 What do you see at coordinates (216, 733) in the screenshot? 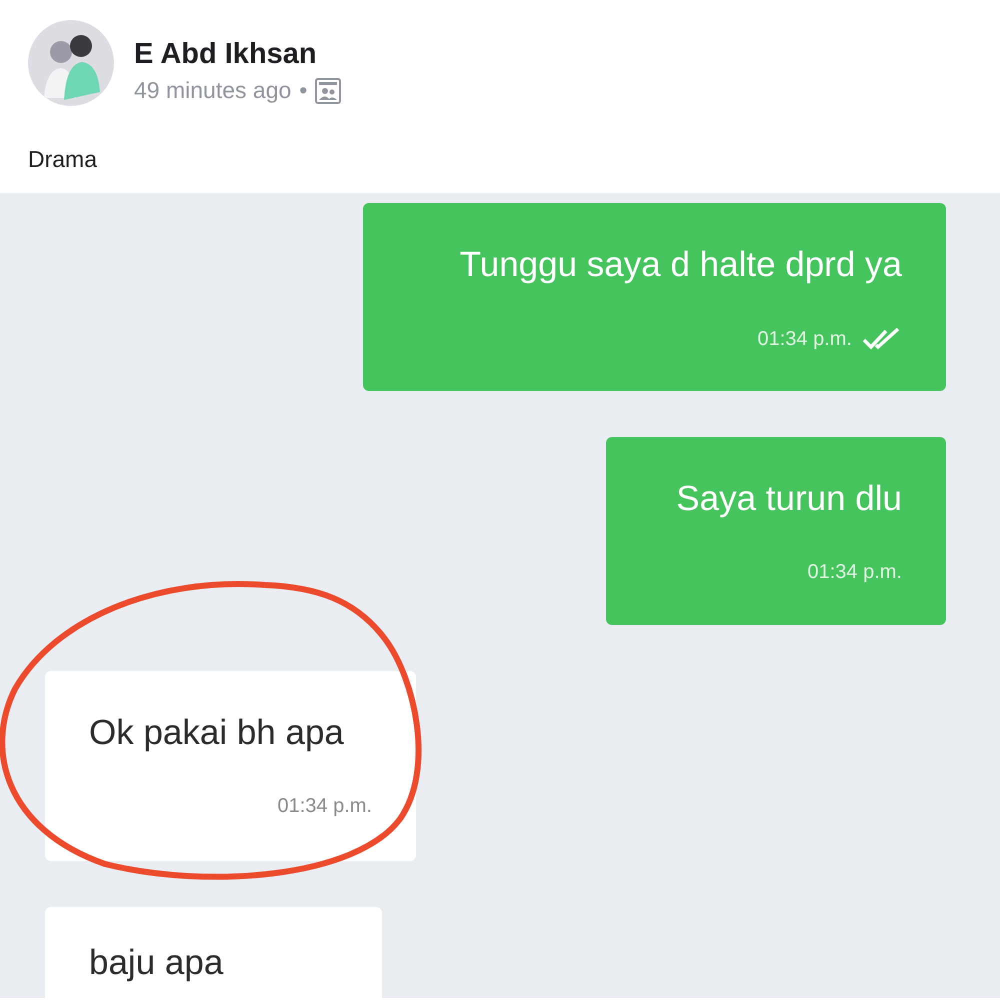
I see `message-text: Ok pakai bh apa` at bounding box center [216, 733].